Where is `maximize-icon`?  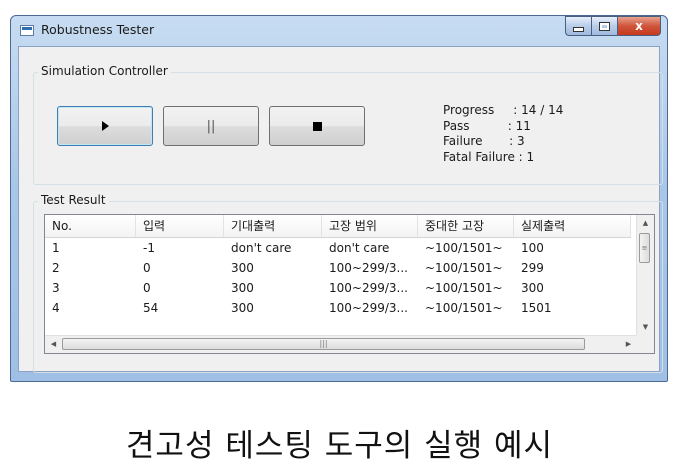 maximize-icon is located at coordinates (604, 26).